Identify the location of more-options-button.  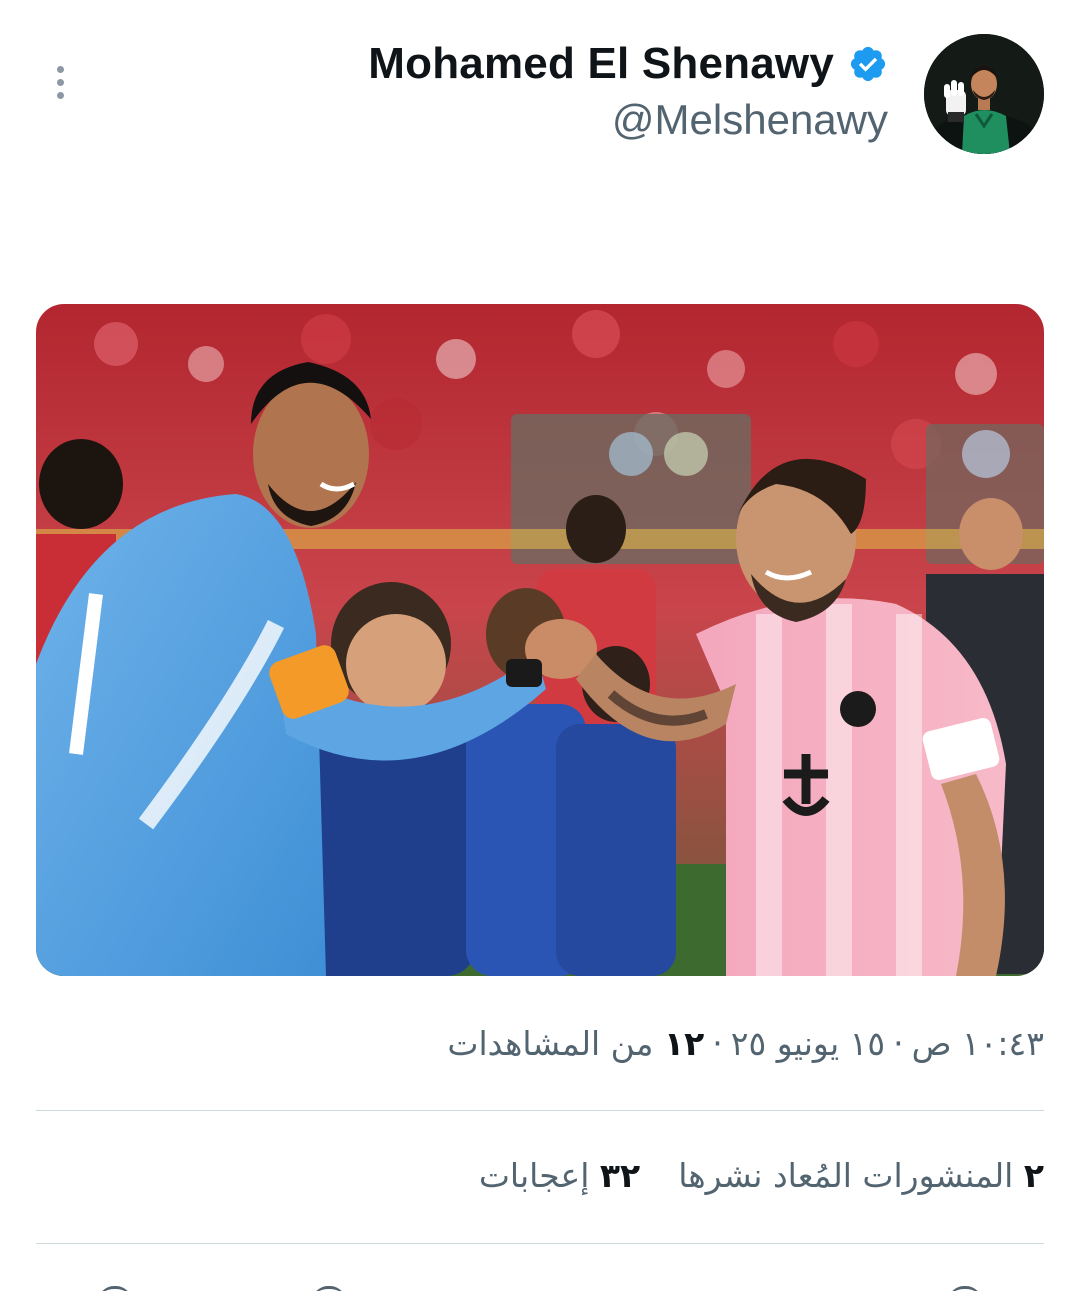
(60, 82).